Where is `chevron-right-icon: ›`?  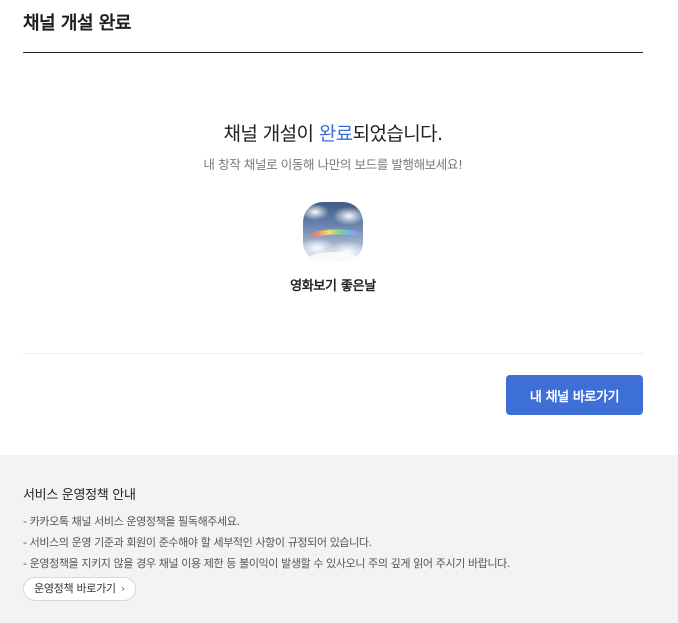 chevron-right-icon: › is located at coordinates (122, 588).